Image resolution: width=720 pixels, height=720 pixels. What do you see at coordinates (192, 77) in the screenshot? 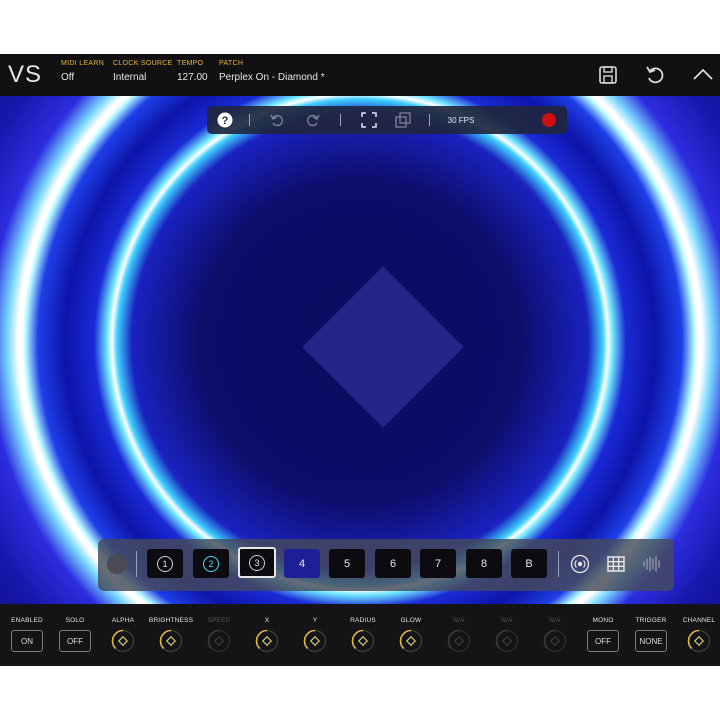
I see `tempo-value: 127.00` at bounding box center [192, 77].